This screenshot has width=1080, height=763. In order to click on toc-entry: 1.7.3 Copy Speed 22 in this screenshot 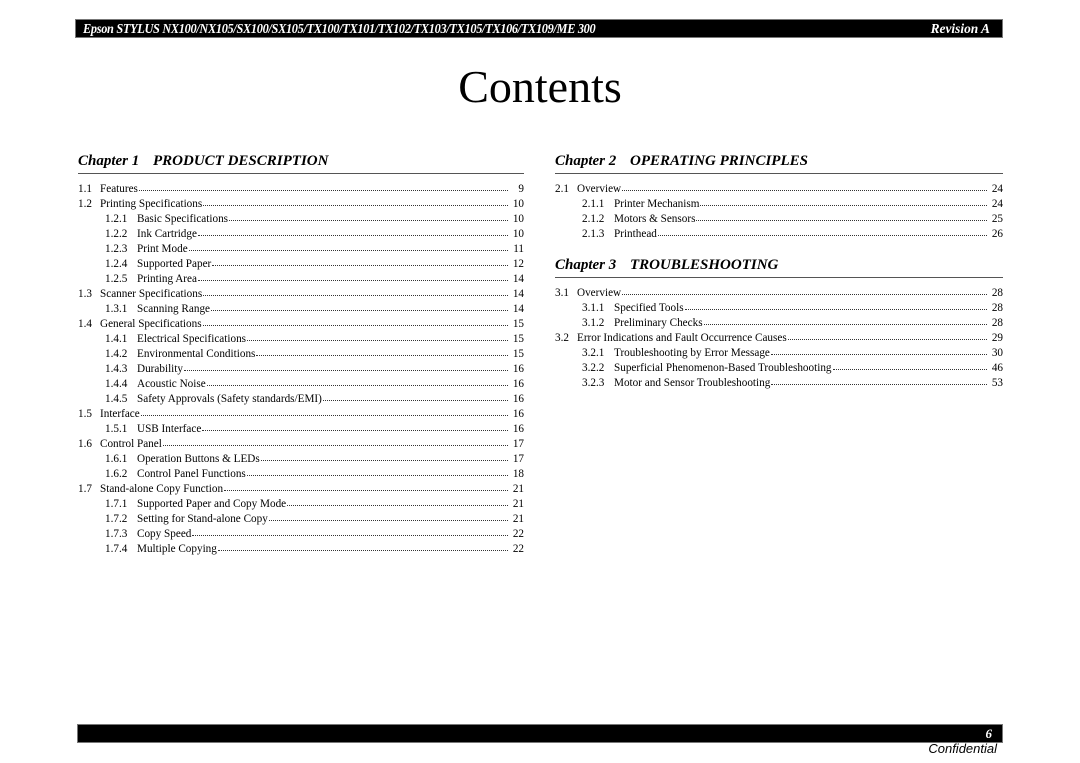, I will do `click(301, 532)`.